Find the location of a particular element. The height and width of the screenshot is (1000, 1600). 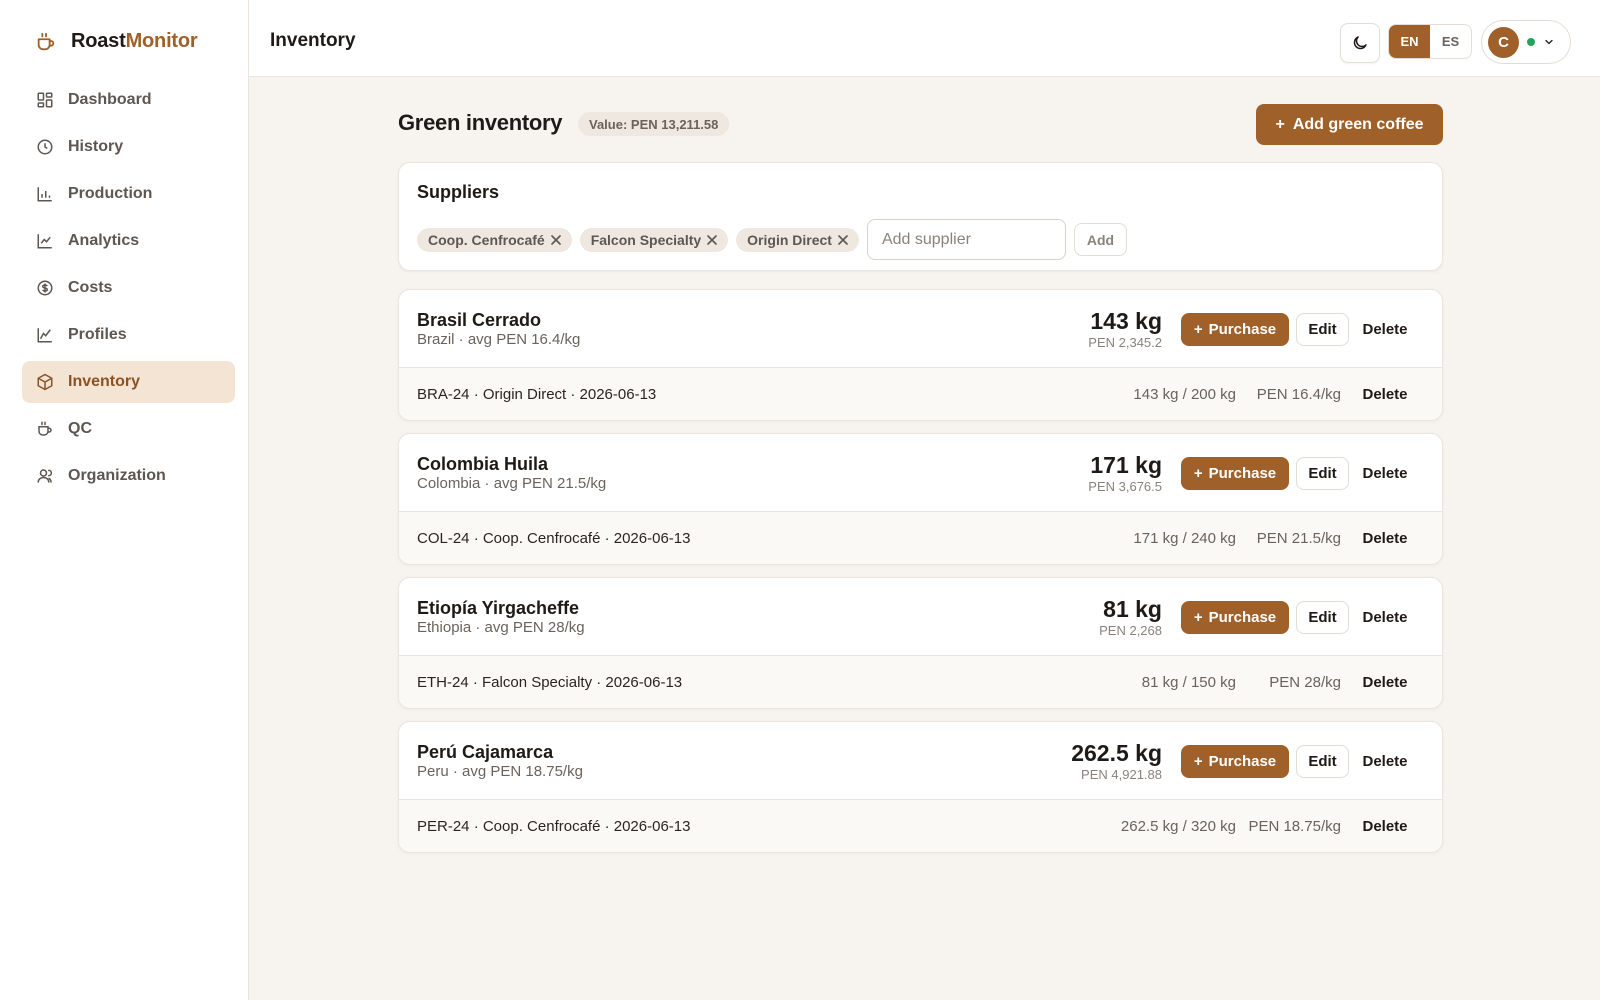

sidebar-item-dashboard: Dashboard is located at coordinates (128, 100).